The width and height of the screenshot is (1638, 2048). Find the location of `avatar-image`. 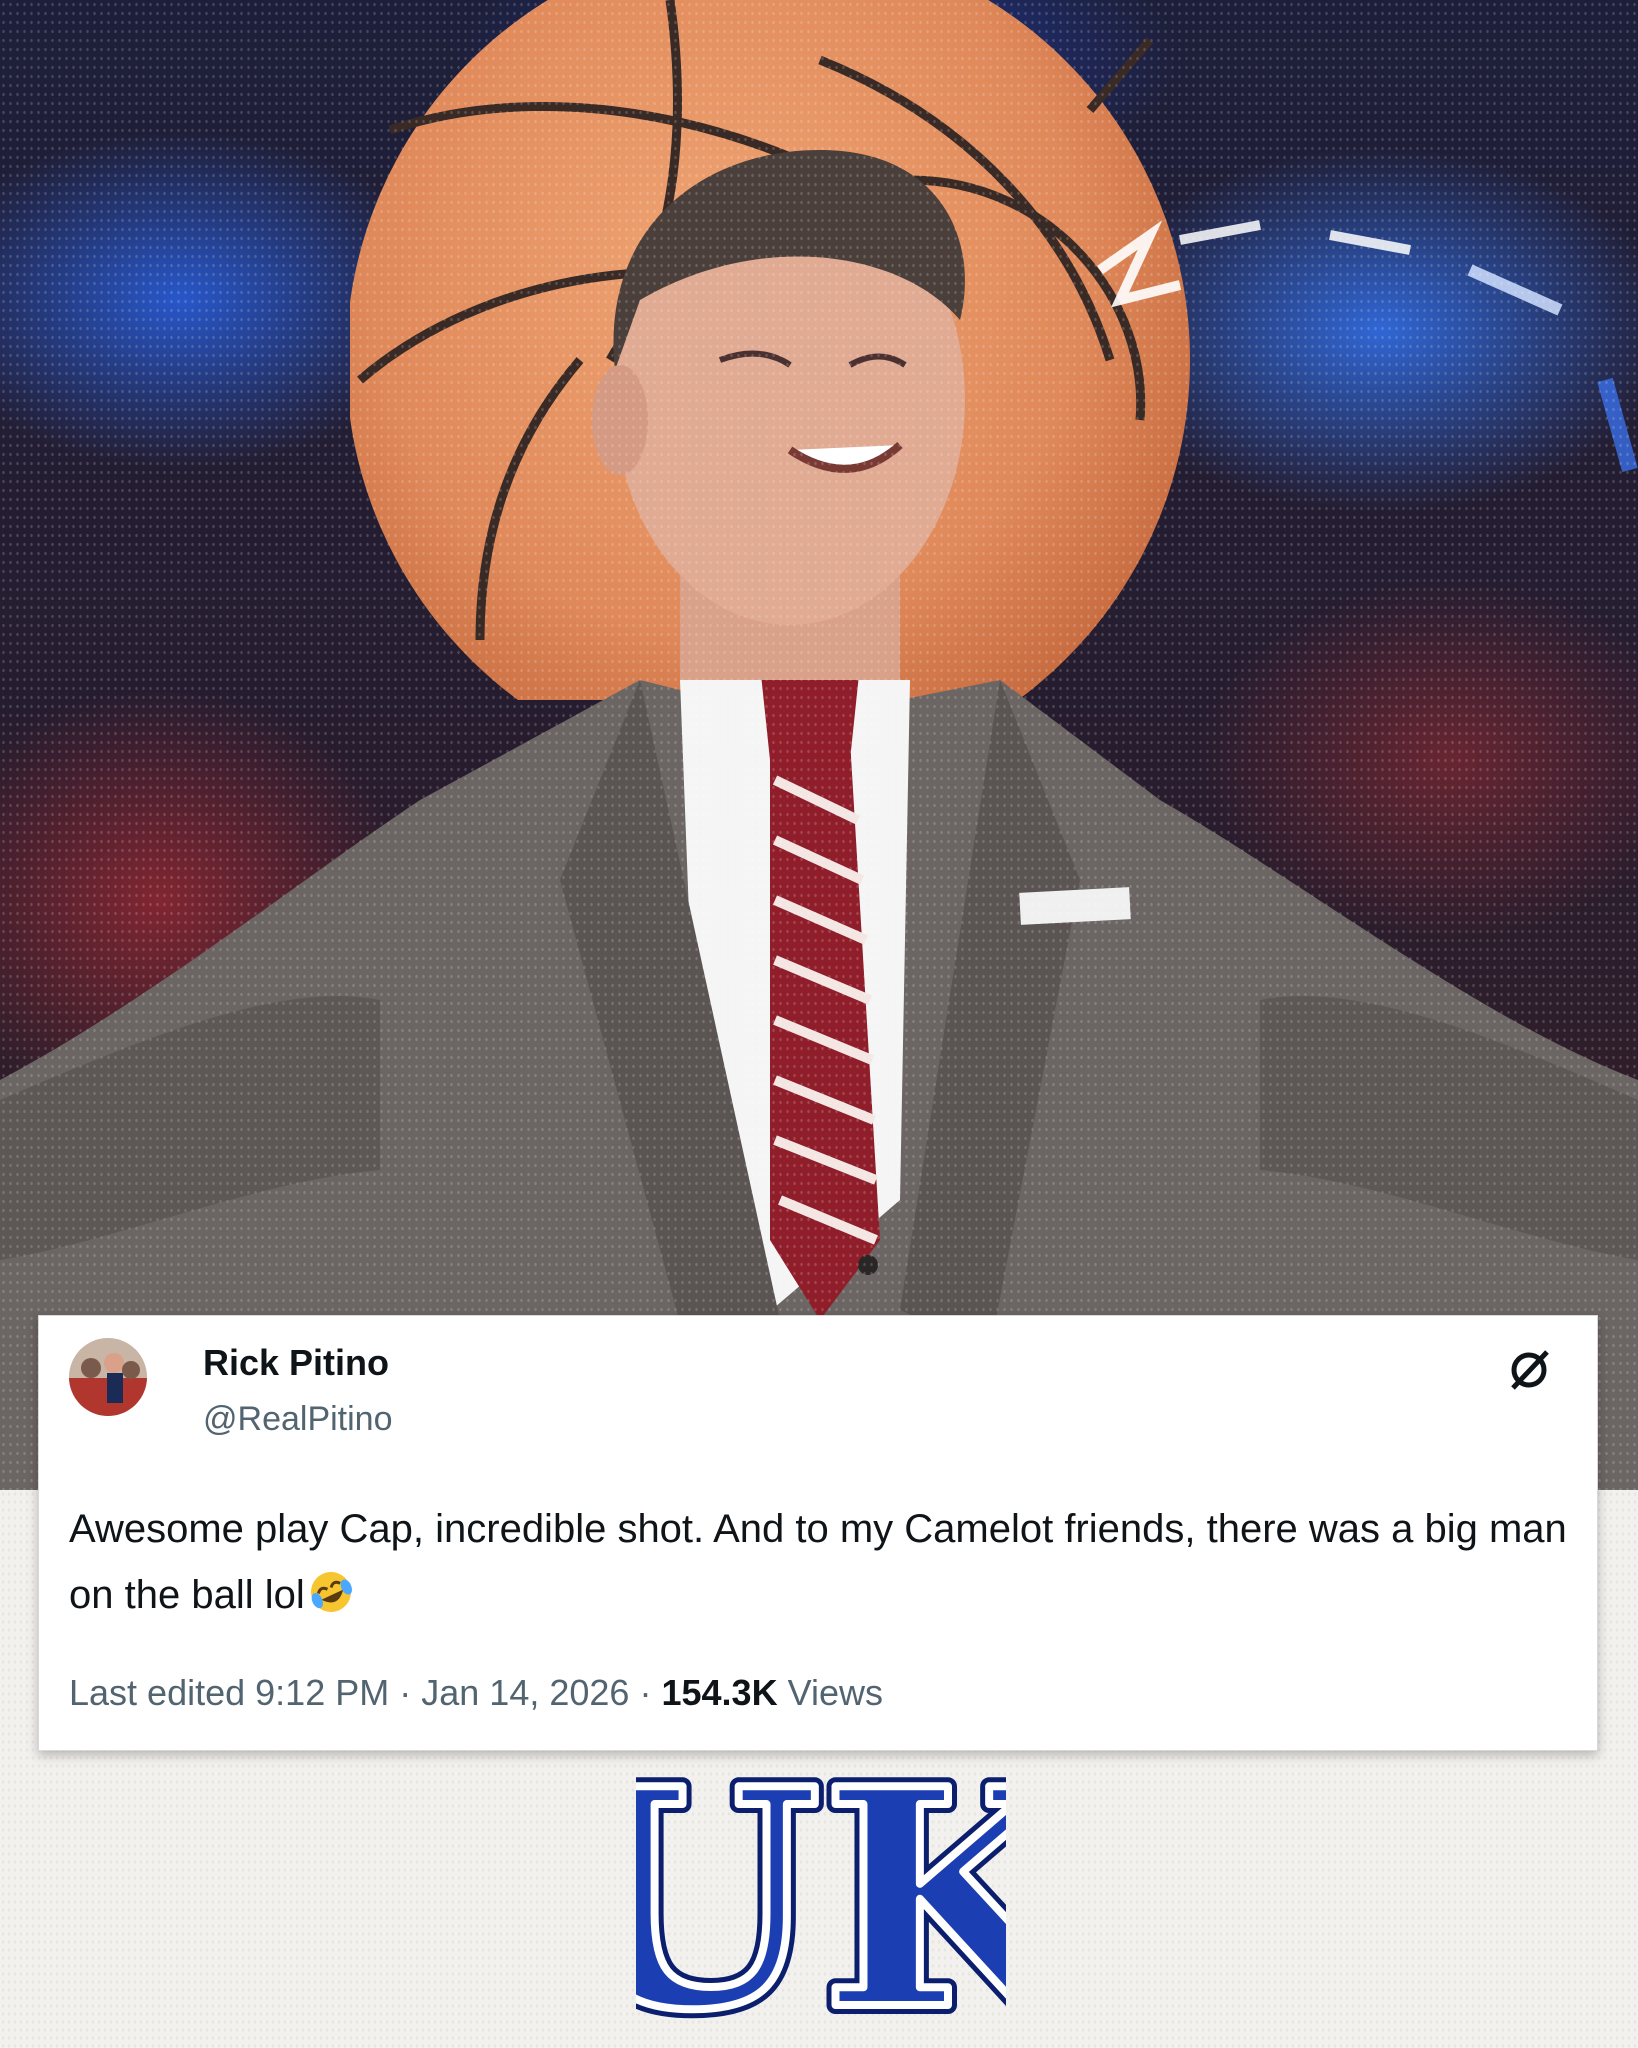

avatar-image is located at coordinates (108, 1377).